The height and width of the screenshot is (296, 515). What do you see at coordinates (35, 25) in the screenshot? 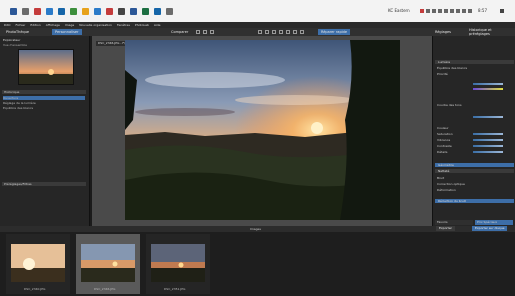
I see `menu-item: Edition` at bounding box center [35, 25].